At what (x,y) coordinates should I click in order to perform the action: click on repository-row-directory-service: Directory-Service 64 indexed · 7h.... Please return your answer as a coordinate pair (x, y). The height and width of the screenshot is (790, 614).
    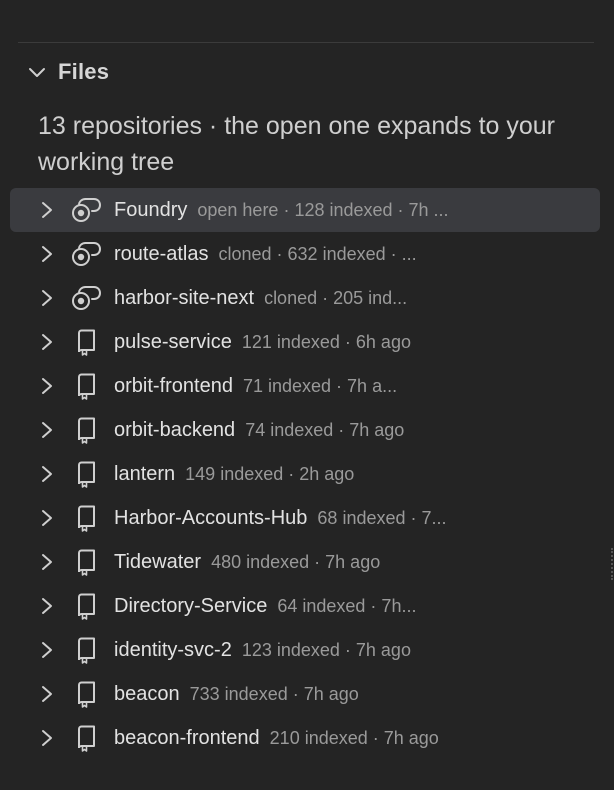
    Looking at the image, I should click on (305, 606).